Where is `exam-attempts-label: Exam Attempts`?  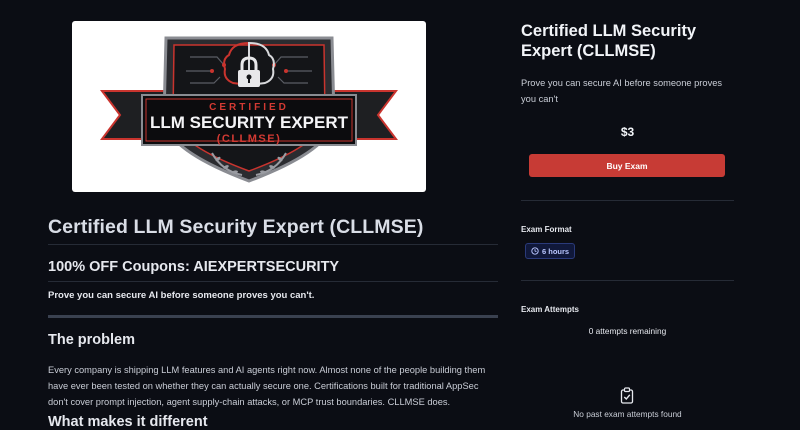 exam-attempts-label: Exam Attempts is located at coordinates (550, 309).